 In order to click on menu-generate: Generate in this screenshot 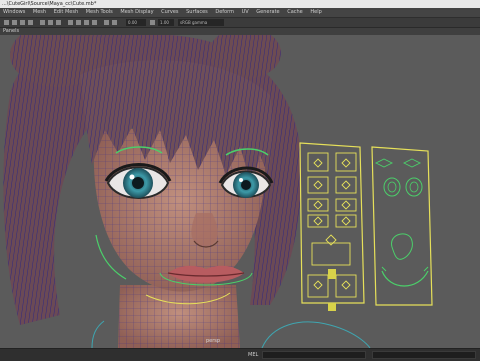, I will do `click(267, 12)`.